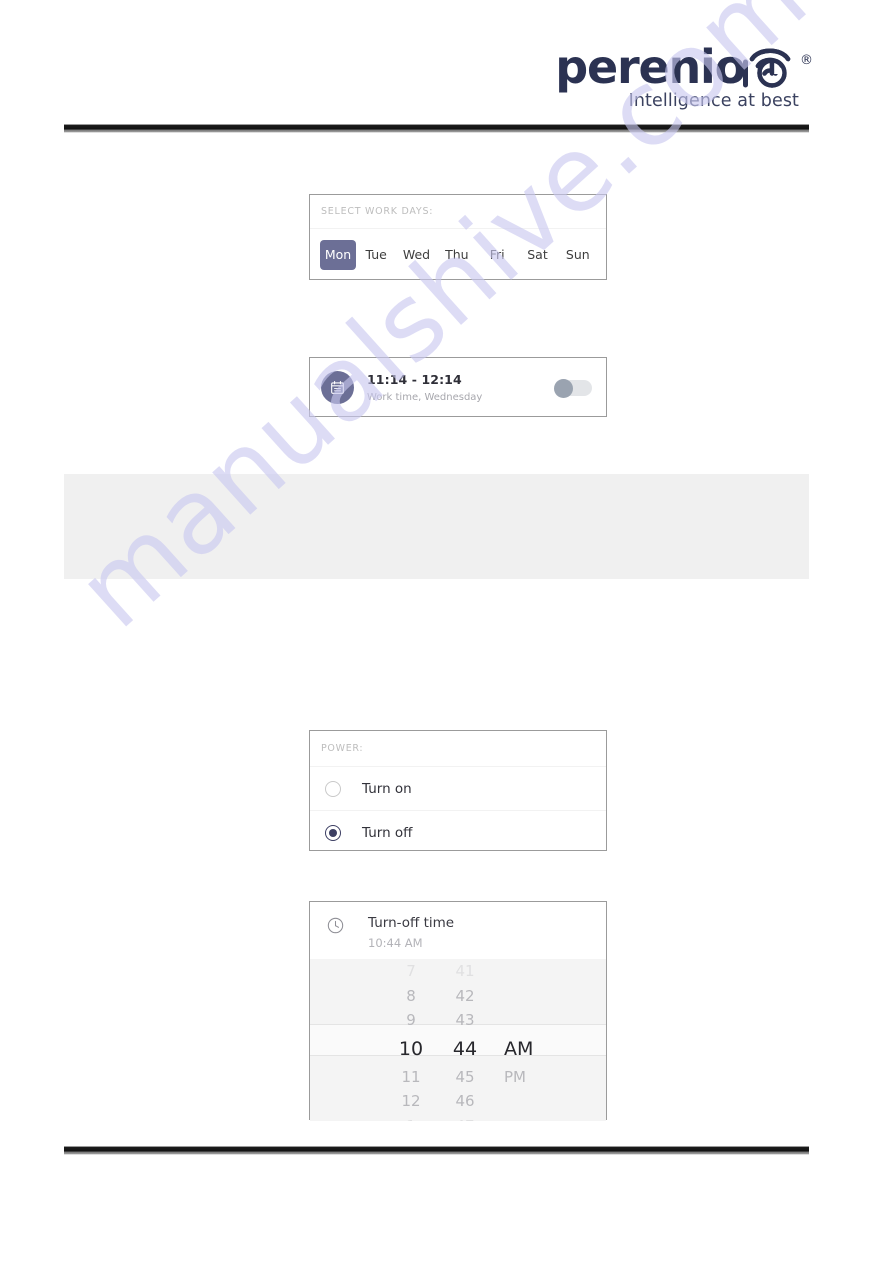  I want to click on hour-item: 7, so click(411, 971).